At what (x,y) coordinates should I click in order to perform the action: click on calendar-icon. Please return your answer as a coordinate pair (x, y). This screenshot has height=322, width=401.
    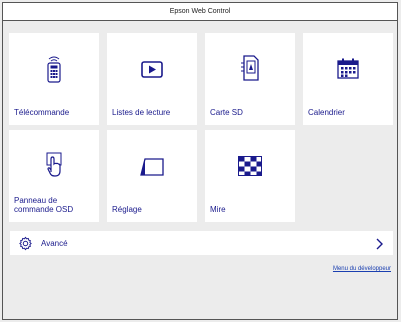
    Looking at the image, I should click on (348, 68).